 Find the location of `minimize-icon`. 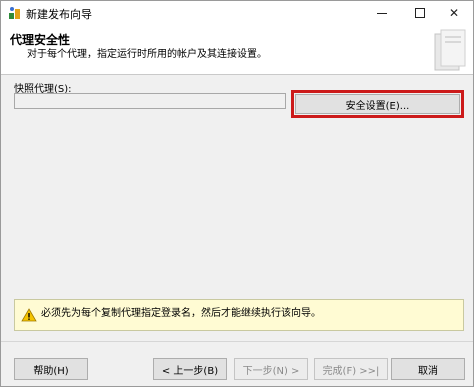

minimize-icon is located at coordinates (382, 13).